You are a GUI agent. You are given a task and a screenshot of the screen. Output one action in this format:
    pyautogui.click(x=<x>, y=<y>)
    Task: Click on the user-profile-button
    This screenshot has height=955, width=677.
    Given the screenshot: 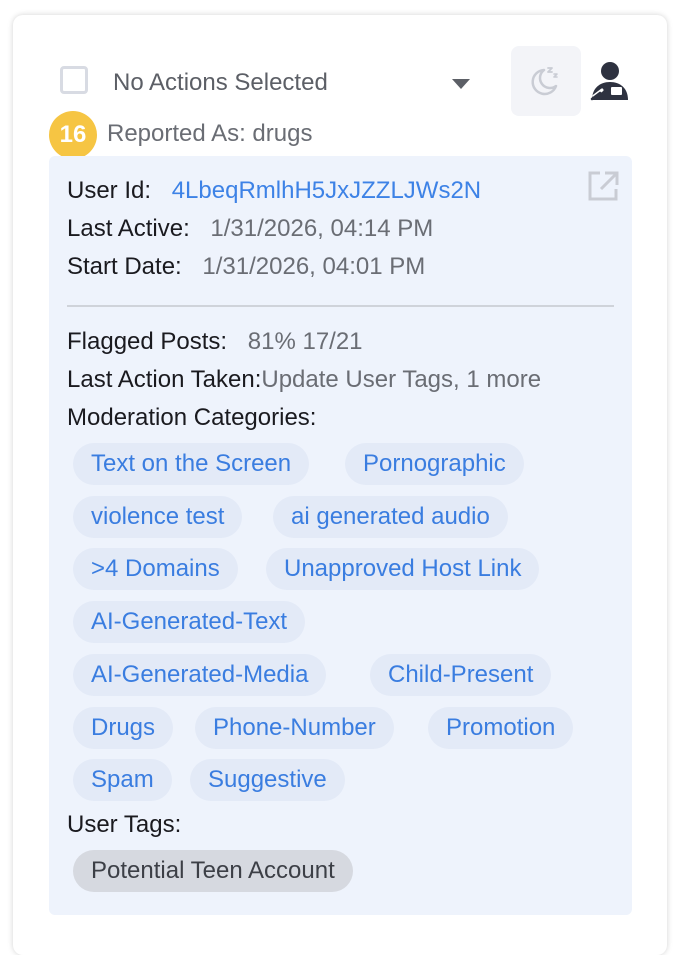 What is the action you would take?
    pyautogui.click(x=610, y=82)
    